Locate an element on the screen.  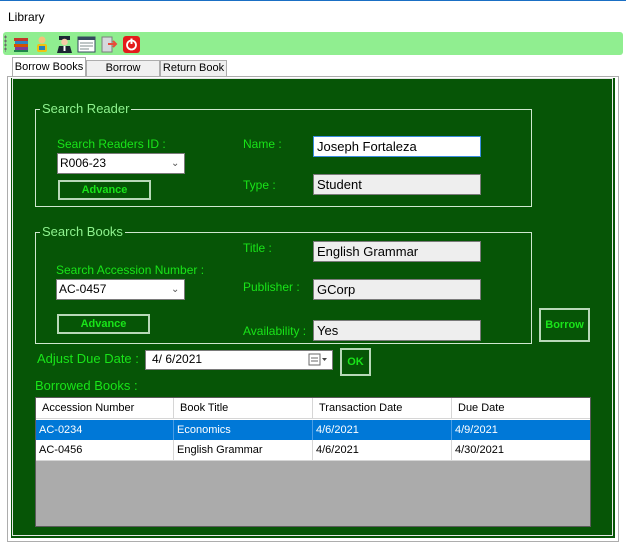
column-header-due-date: Due Date is located at coordinates (521, 408).